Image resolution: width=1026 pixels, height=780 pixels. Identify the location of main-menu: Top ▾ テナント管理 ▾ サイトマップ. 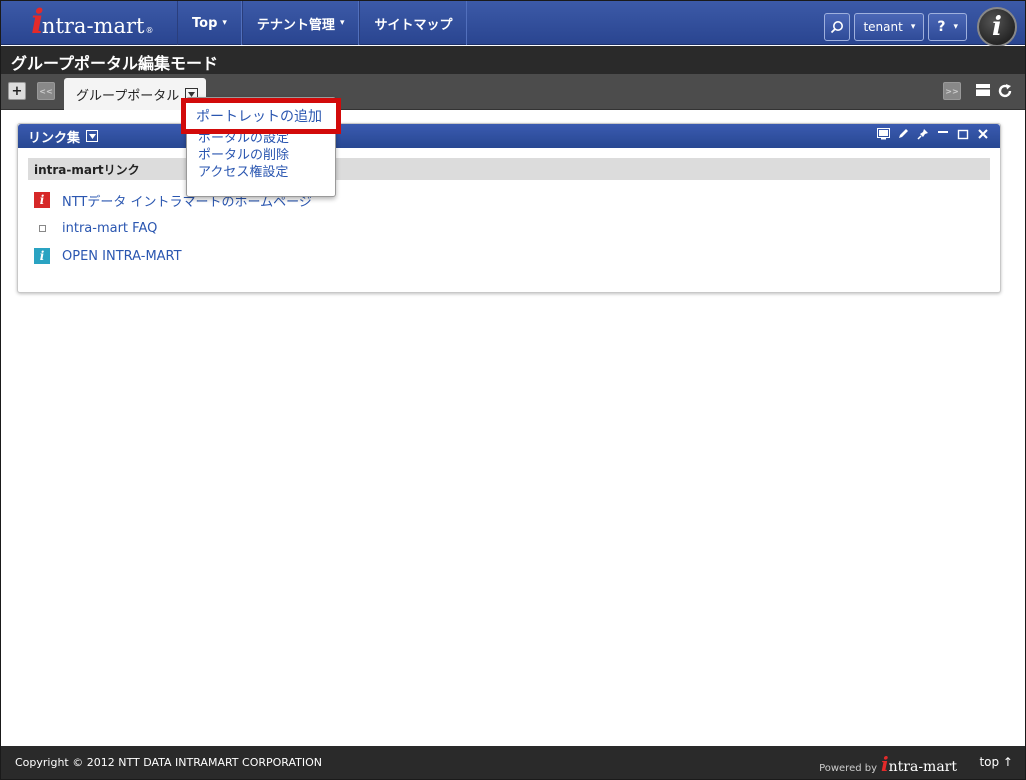
(322, 23).